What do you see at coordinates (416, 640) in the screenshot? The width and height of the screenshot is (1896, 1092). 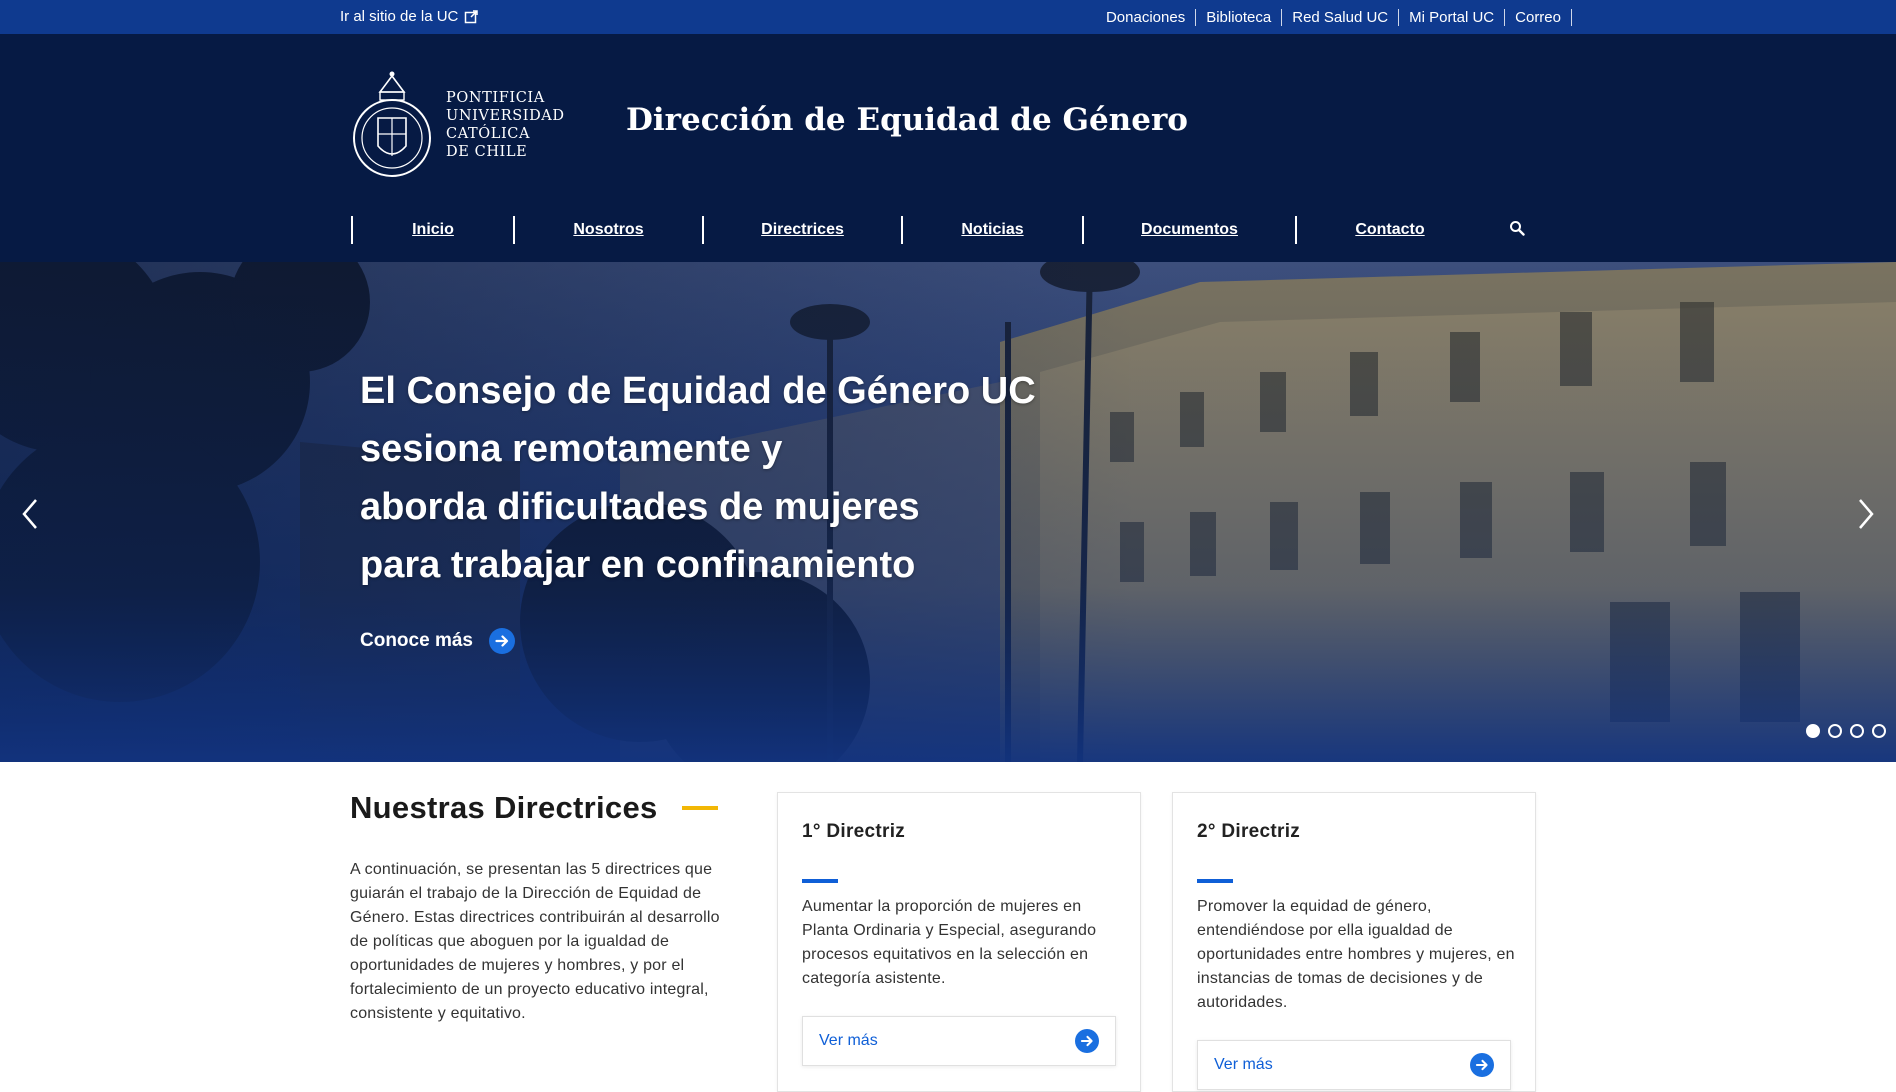 I see `hero-cta-label: Conoce más` at bounding box center [416, 640].